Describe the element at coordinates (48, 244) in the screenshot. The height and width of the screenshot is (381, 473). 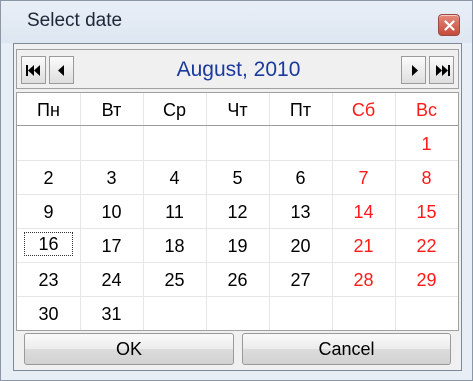
I see `selected-day-cell: 16` at that location.